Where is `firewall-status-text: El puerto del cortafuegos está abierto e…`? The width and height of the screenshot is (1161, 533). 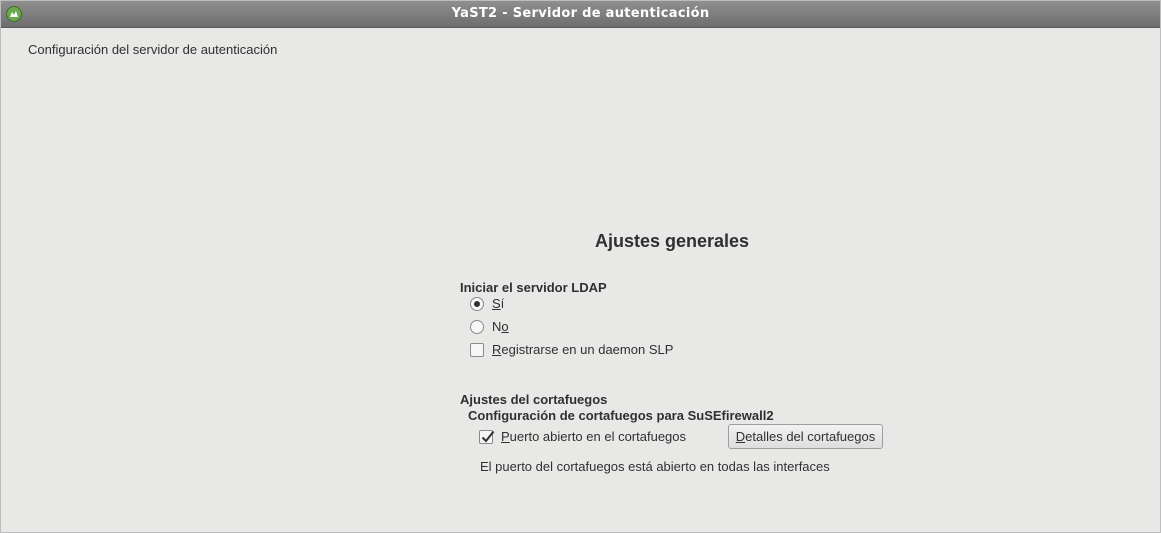
firewall-status-text: El puerto del cortafuegos está abierto e… is located at coordinates (655, 466).